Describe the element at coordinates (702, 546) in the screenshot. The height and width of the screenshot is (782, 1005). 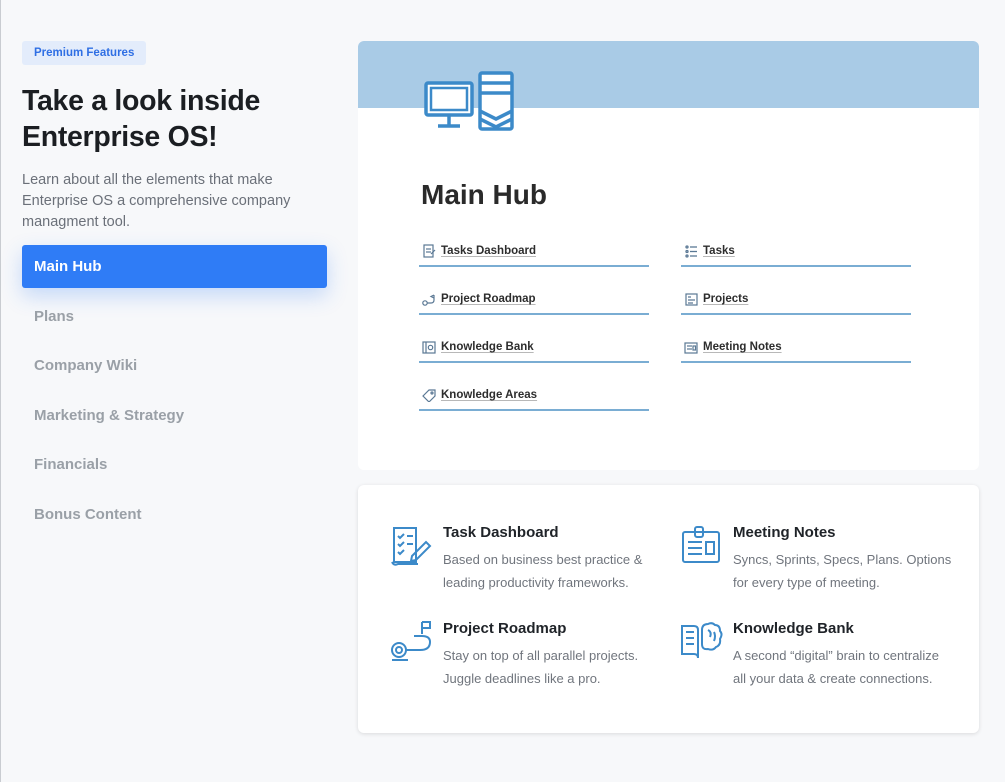
I see `clipboard-icon` at that location.